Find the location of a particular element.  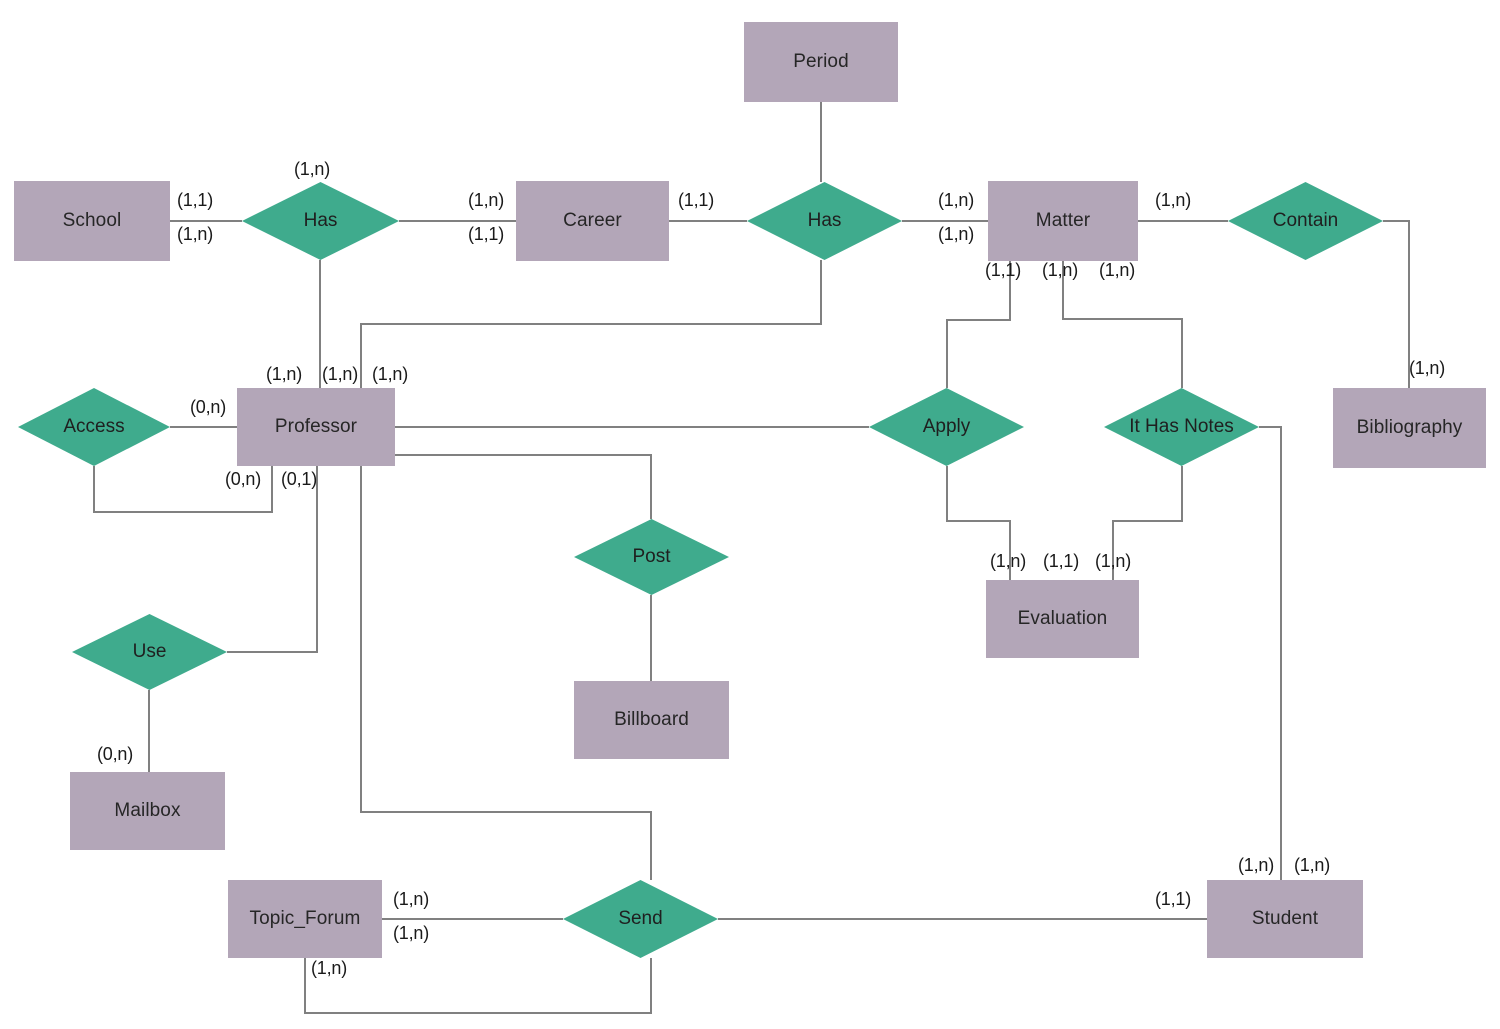

relationship-label: Post is located at coordinates (651, 556).